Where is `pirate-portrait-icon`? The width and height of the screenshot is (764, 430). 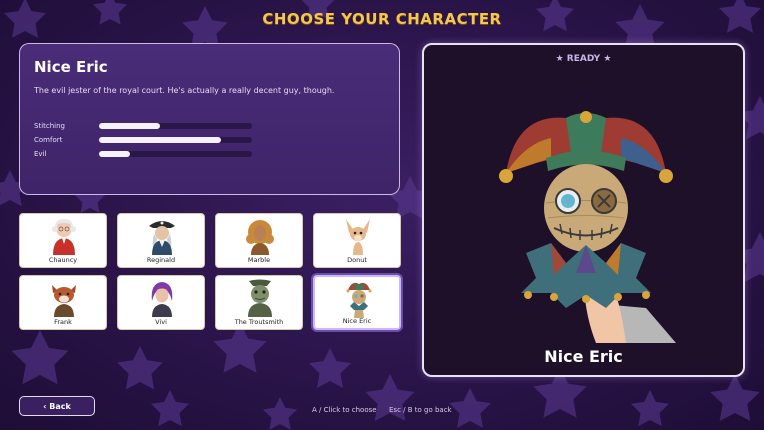
pirate-portrait-icon is located at coordinates (162, 238).